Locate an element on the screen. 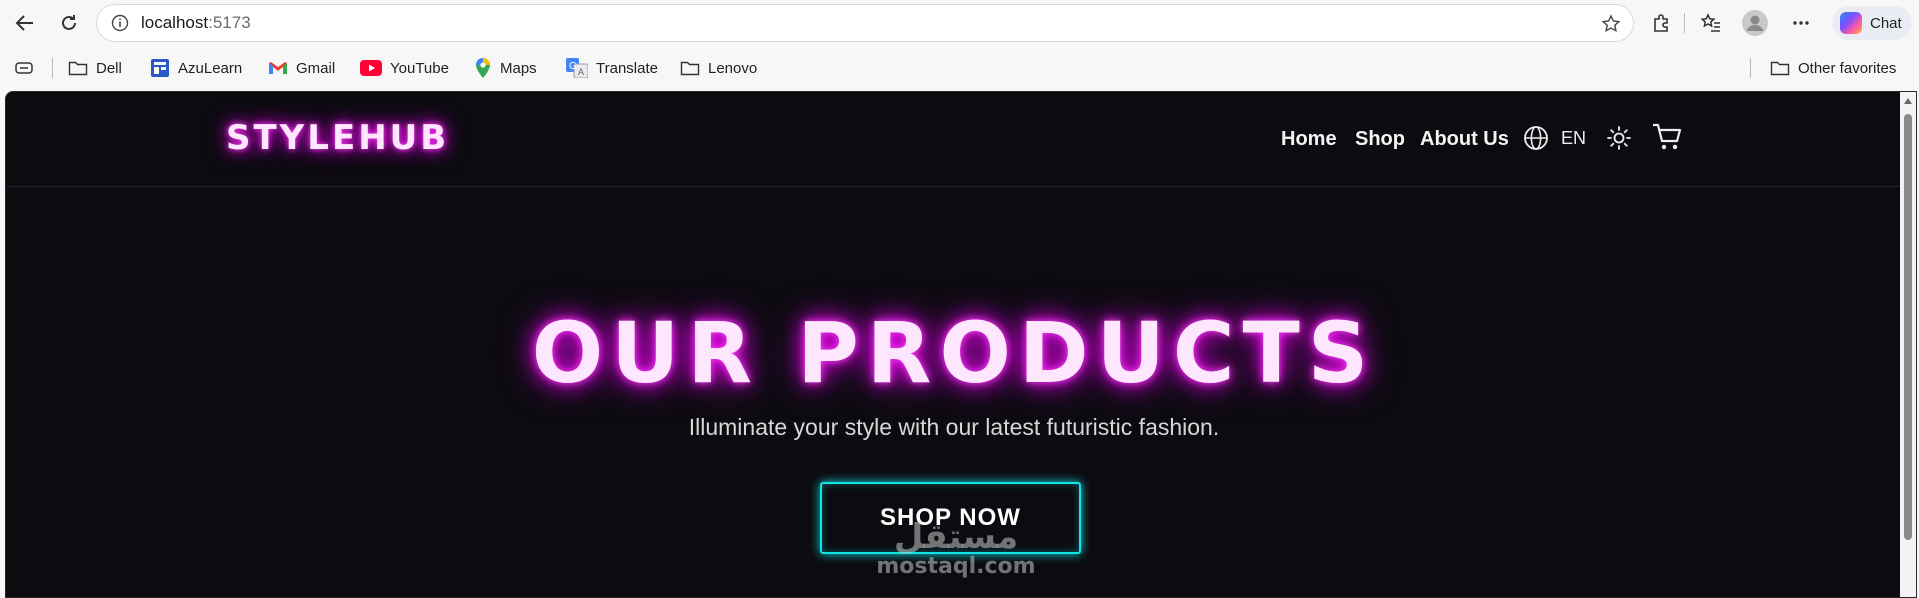 The width and height of the screenshot is (1919, 598). nav-shop-link: Shop is located at coordinates (1380, 139).